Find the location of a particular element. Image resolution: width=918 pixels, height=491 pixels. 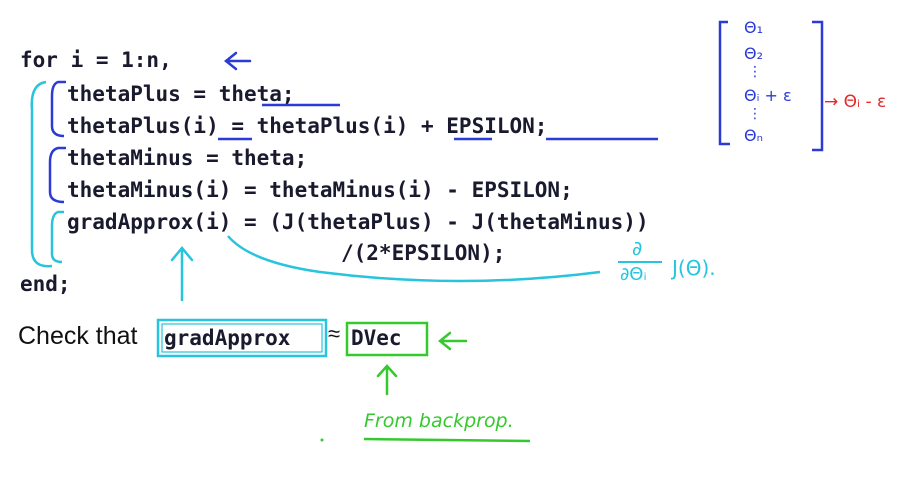

blue-bracket-plus is located at coordinates (58, 109).